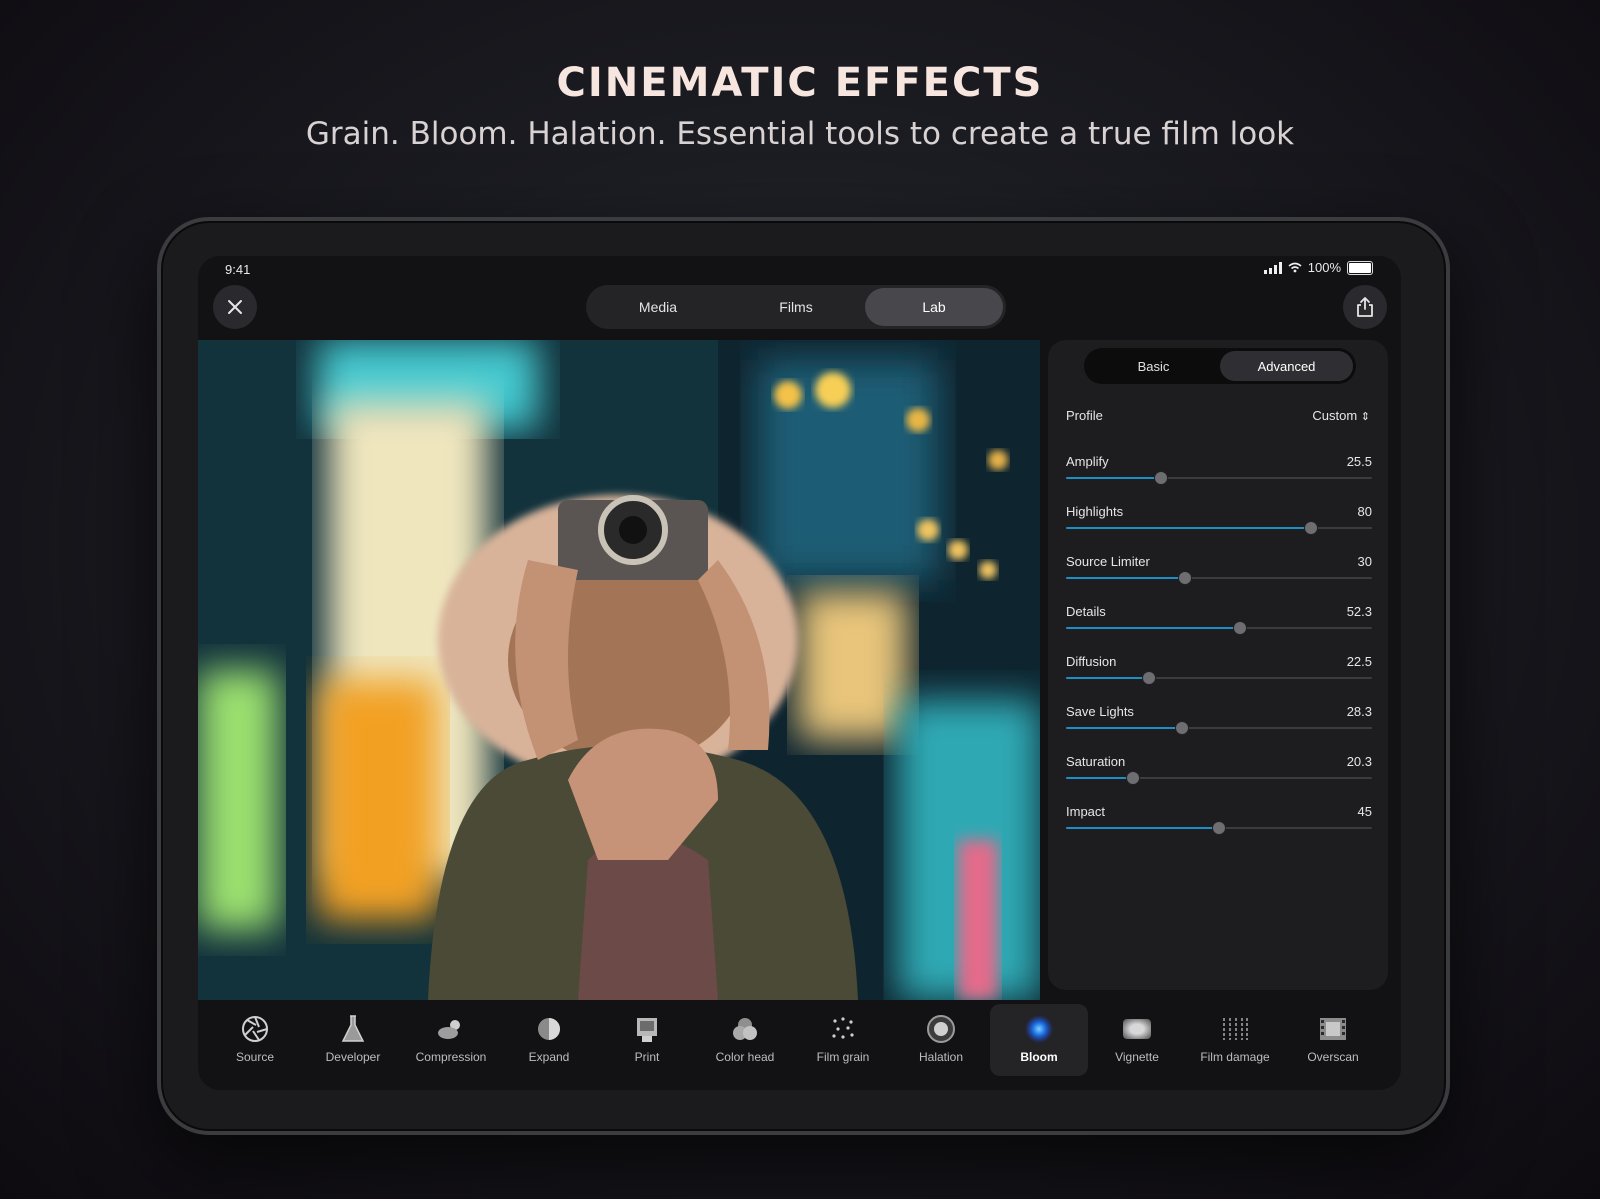  I want to click on tool-overscan: Overscan, so click(1333, 1040).